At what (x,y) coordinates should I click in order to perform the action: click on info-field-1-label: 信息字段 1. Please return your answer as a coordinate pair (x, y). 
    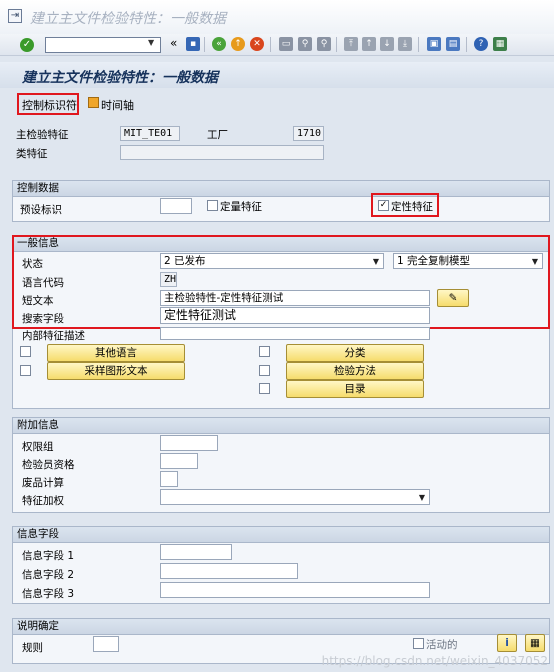
    Looking at the image, I should click on (48, 556).